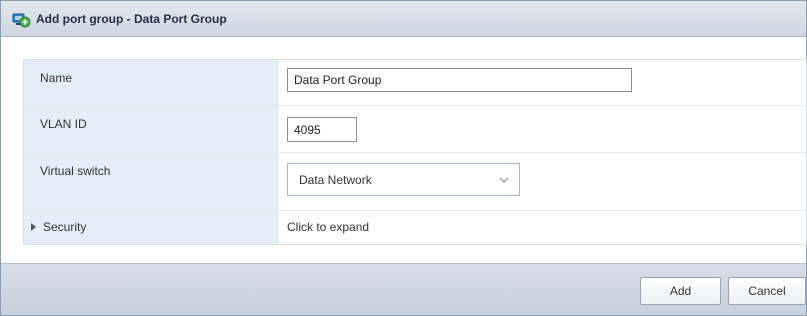 The width and height of the screenshot is (807, 316). What do you see at coordinates (21, 19) in the screenshot?
I see `network-port-group-icon` at bounding box center [21, 19].